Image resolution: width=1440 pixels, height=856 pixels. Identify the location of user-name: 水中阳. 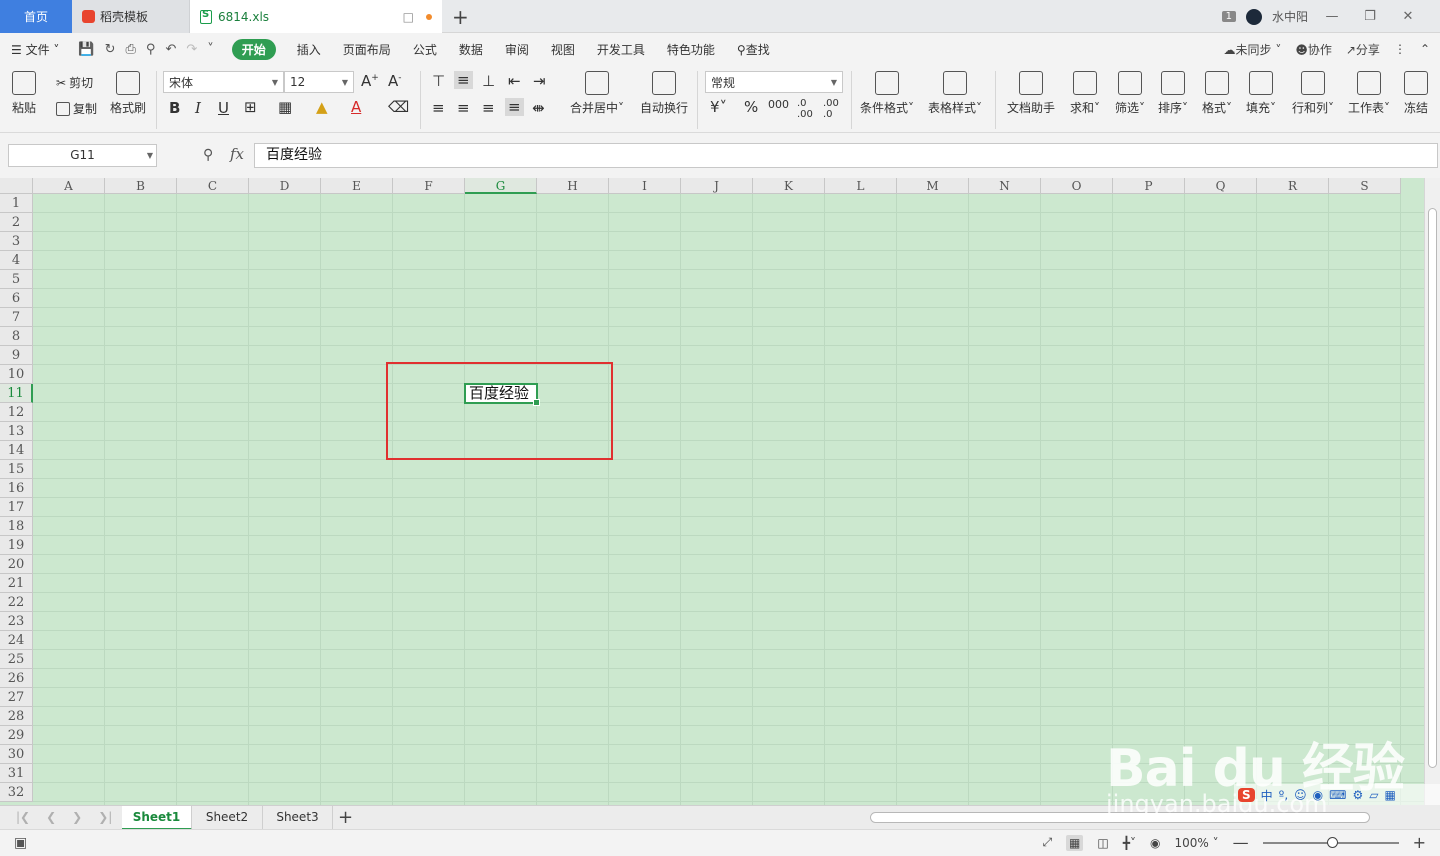
(1290, 16).